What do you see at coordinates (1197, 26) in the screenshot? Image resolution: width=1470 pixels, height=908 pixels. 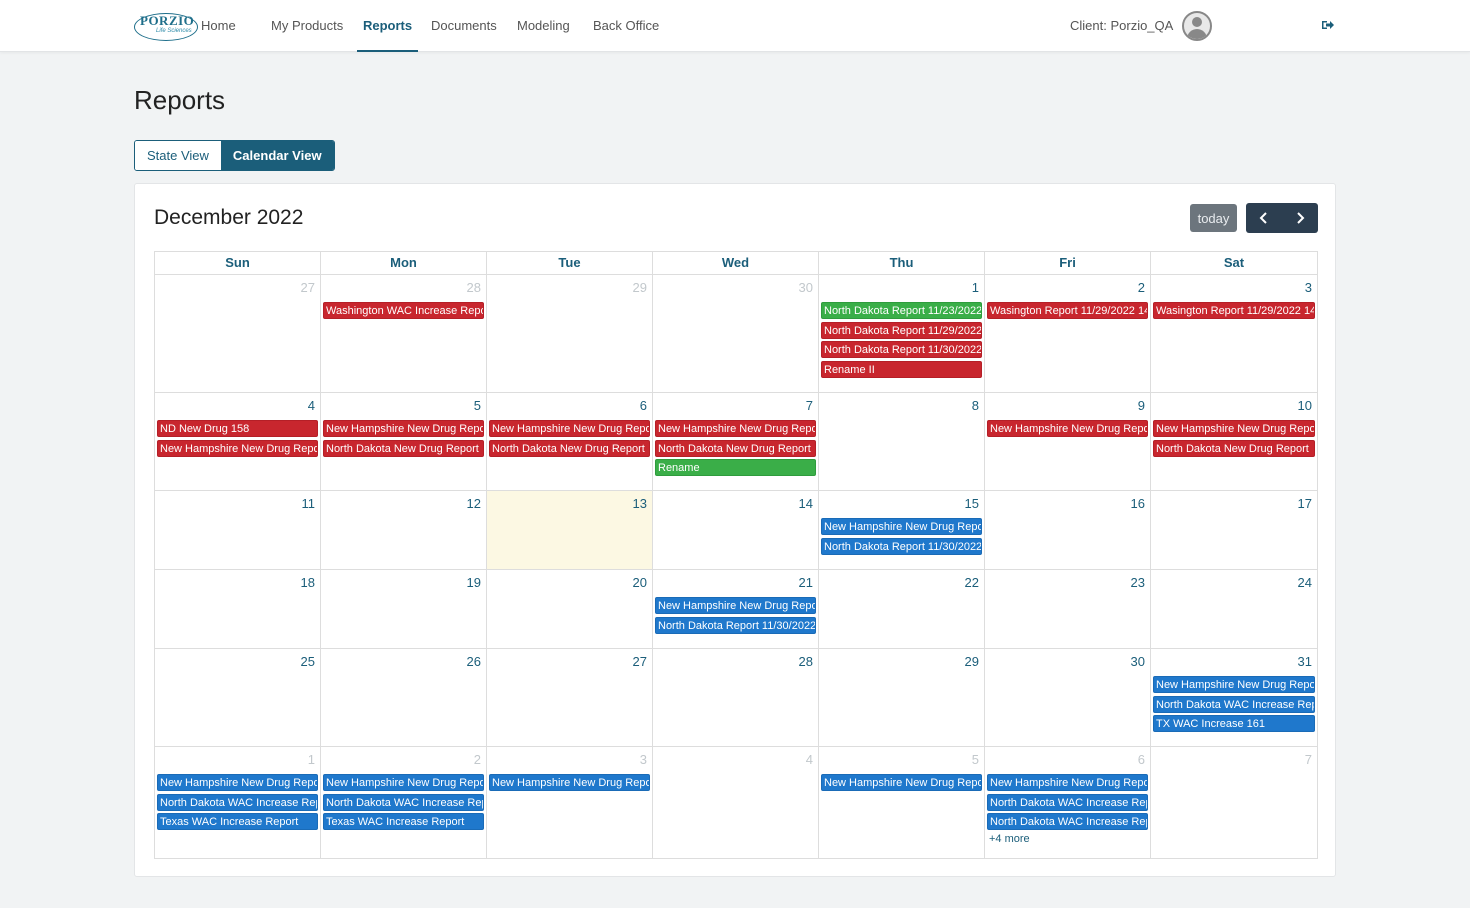 I see `user-avatar-icon` at bounding box center [1197, 26].